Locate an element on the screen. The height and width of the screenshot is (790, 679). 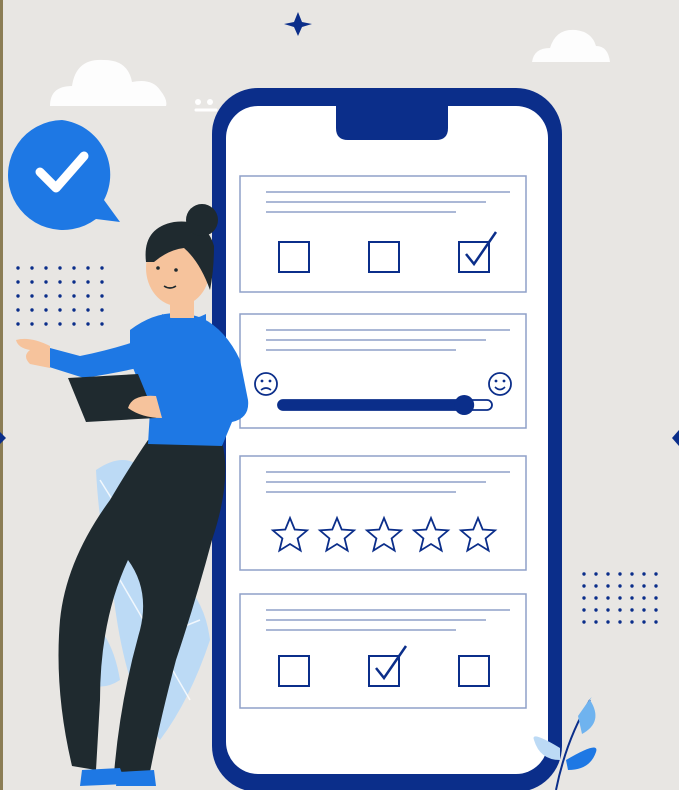
checkmark-chat-bubble-icon is located at coordinates (64, 175).